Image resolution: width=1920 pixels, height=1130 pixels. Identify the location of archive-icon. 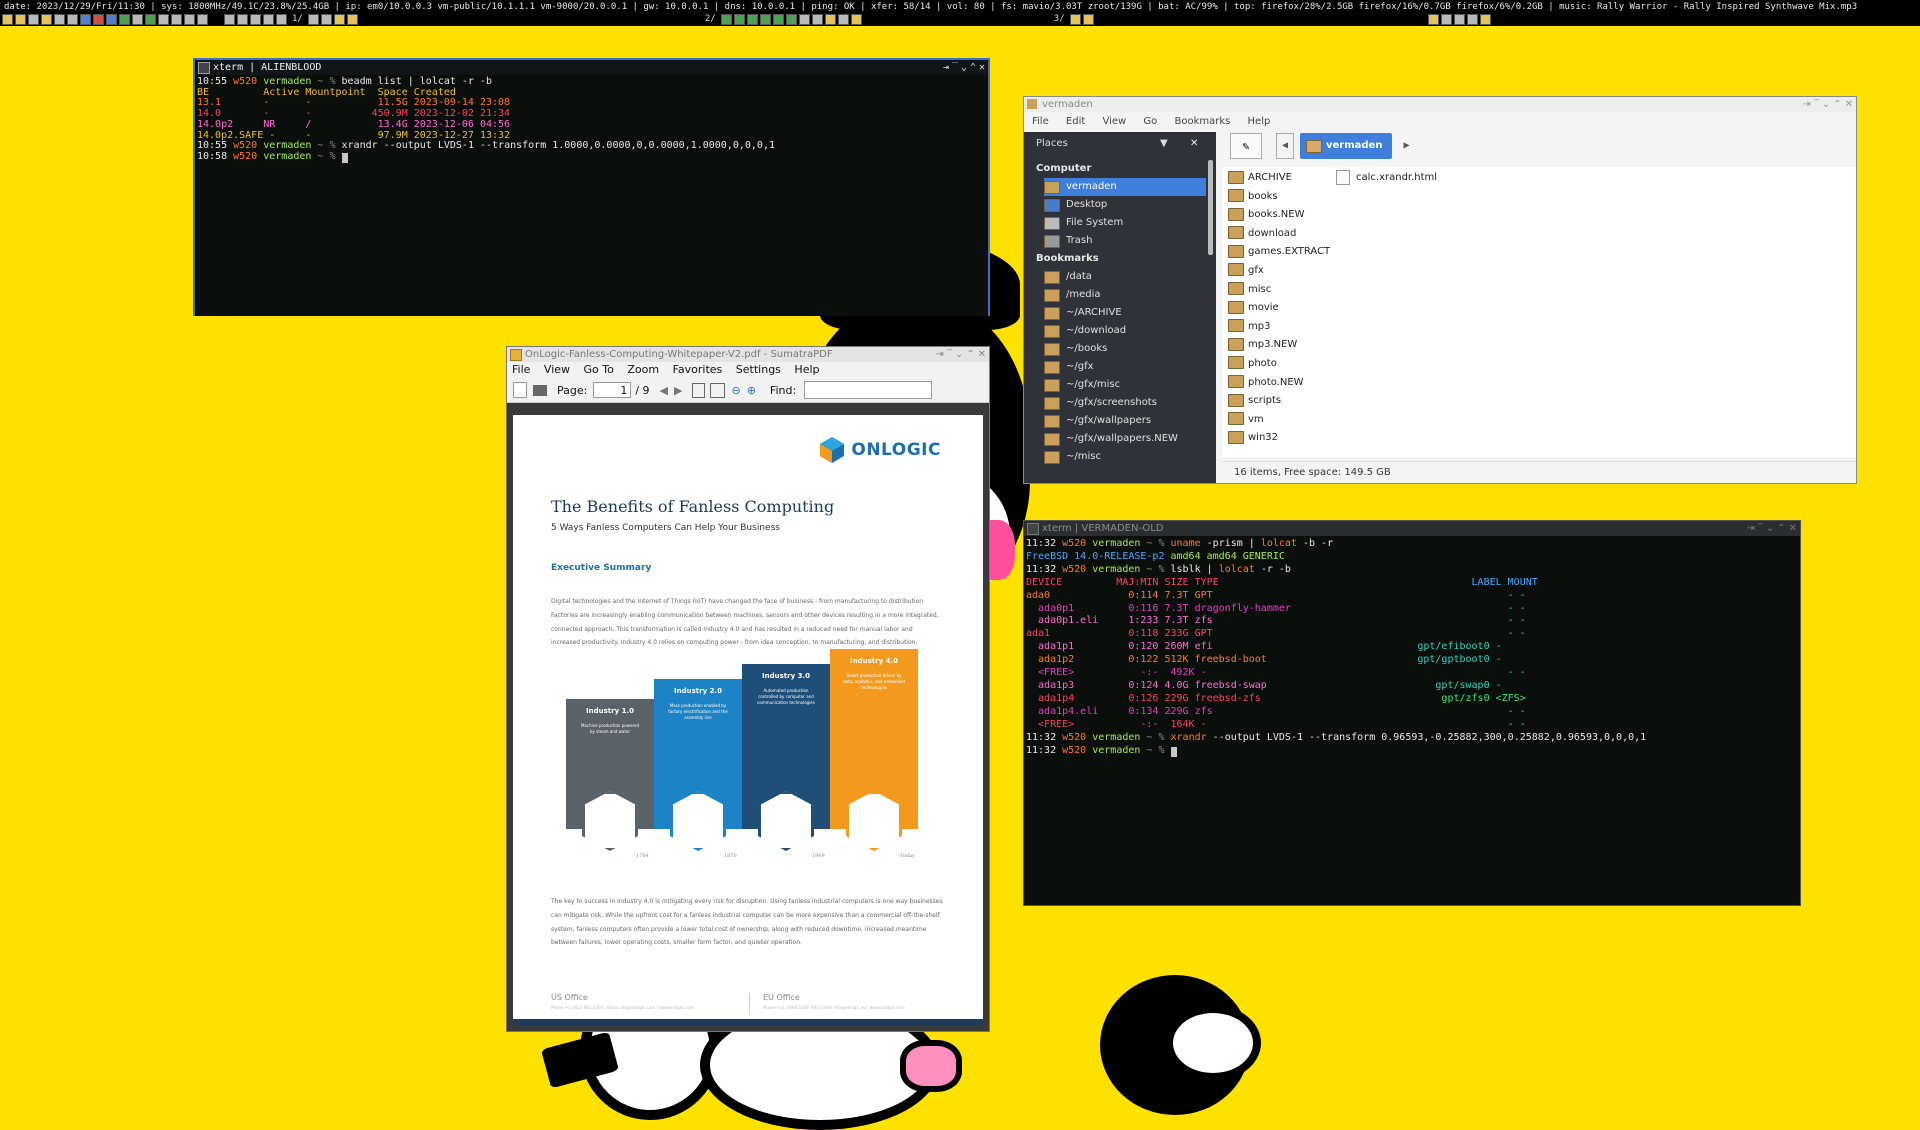
(46, 19).